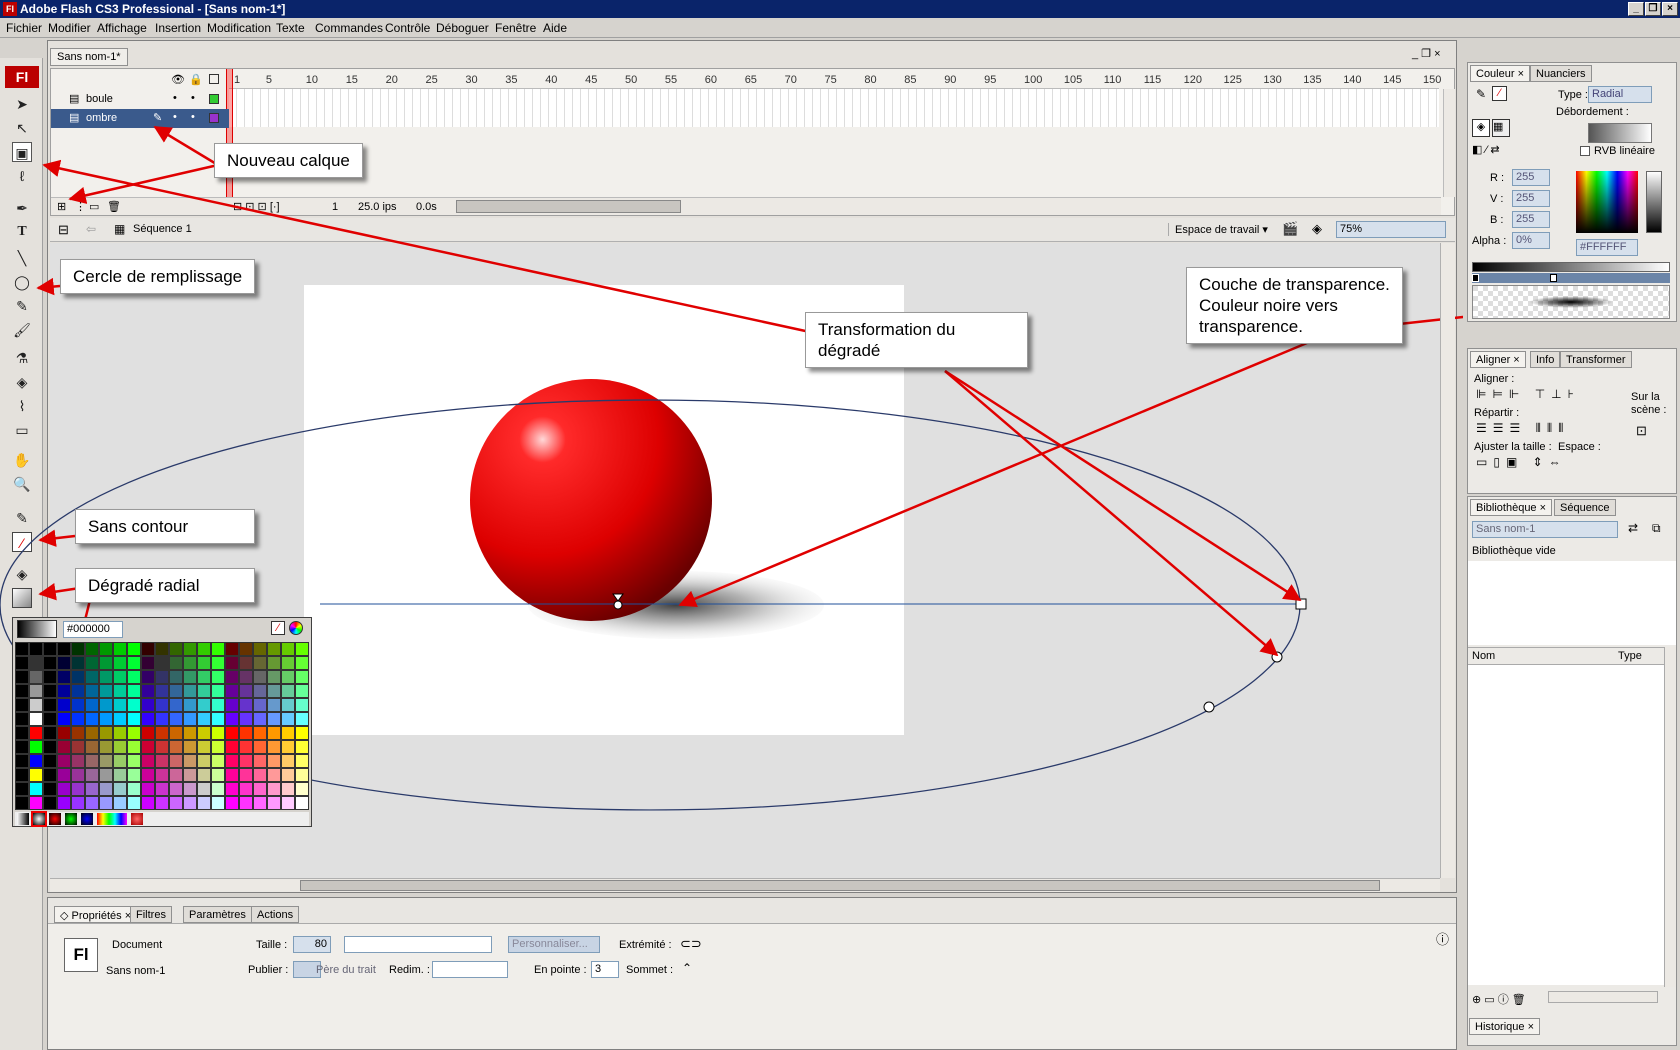  I want to click on rotation-handle, so click(1209, 707).